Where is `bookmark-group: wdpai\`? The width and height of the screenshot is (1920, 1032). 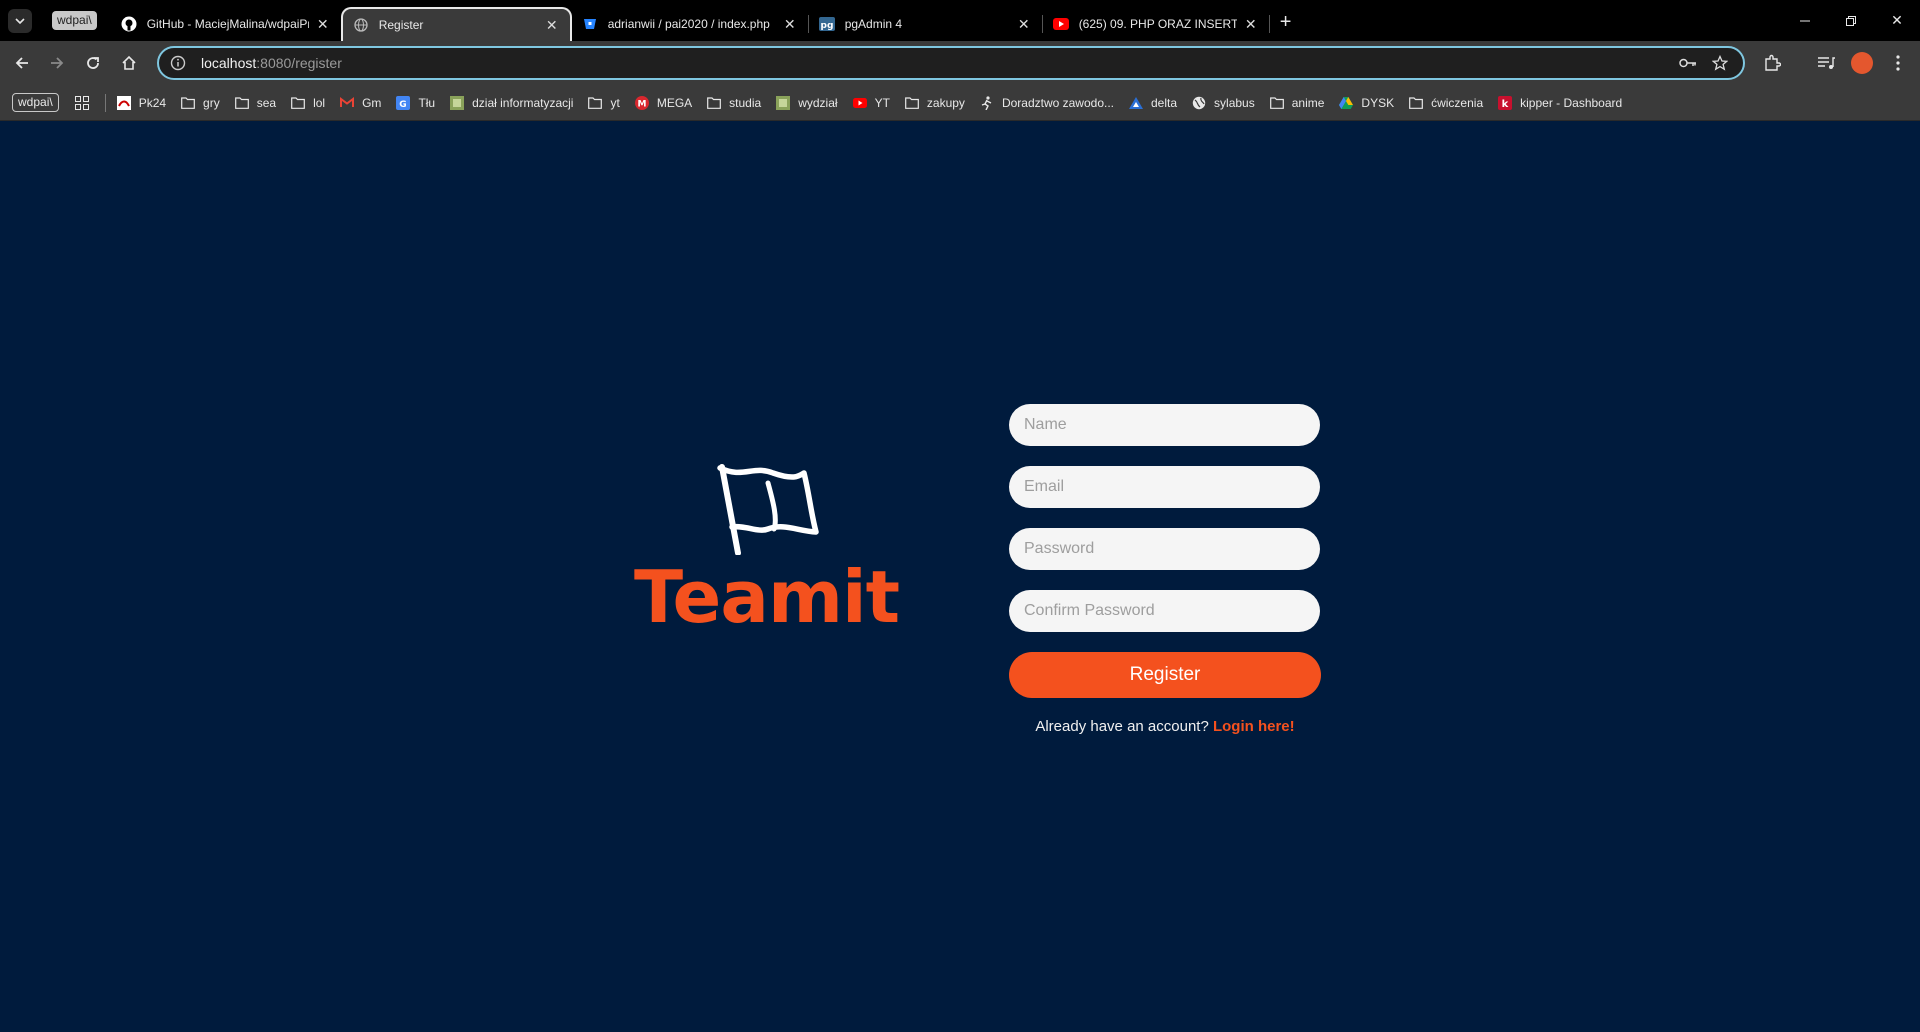 bookmark-group: wdpai\ is located at coordinates (35, 102).